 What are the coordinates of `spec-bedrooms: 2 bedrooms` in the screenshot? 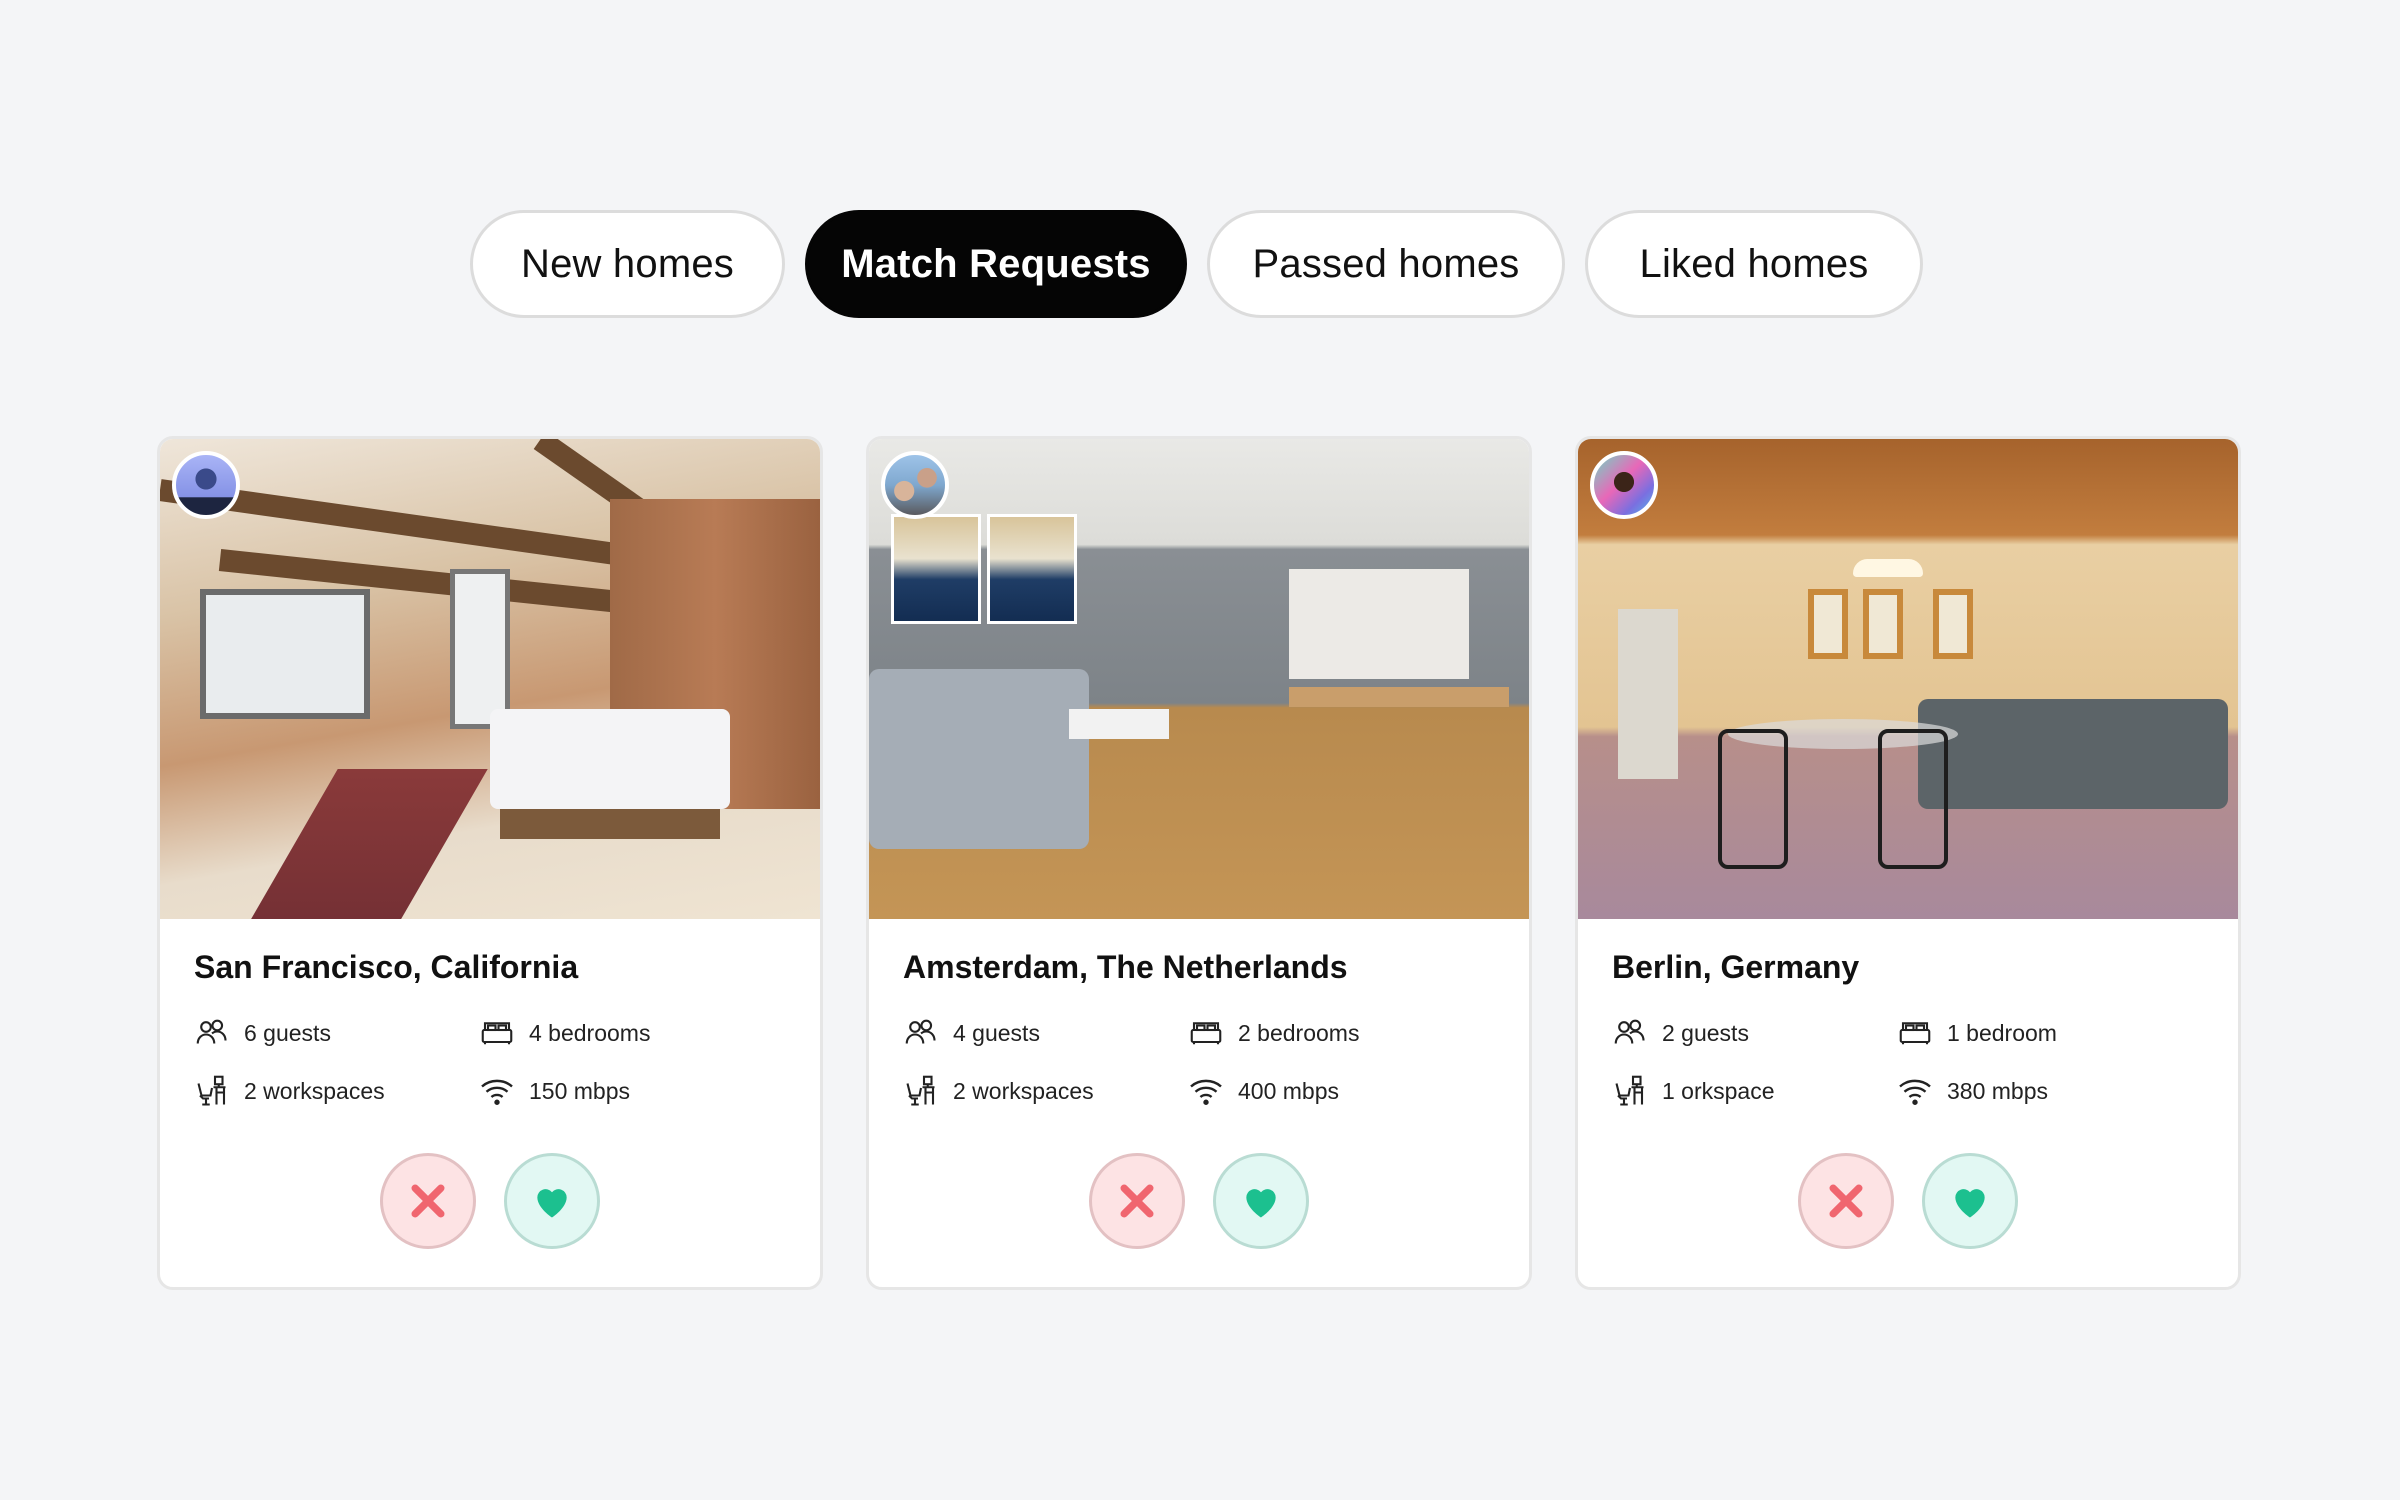 It's located at (1341, 1033).